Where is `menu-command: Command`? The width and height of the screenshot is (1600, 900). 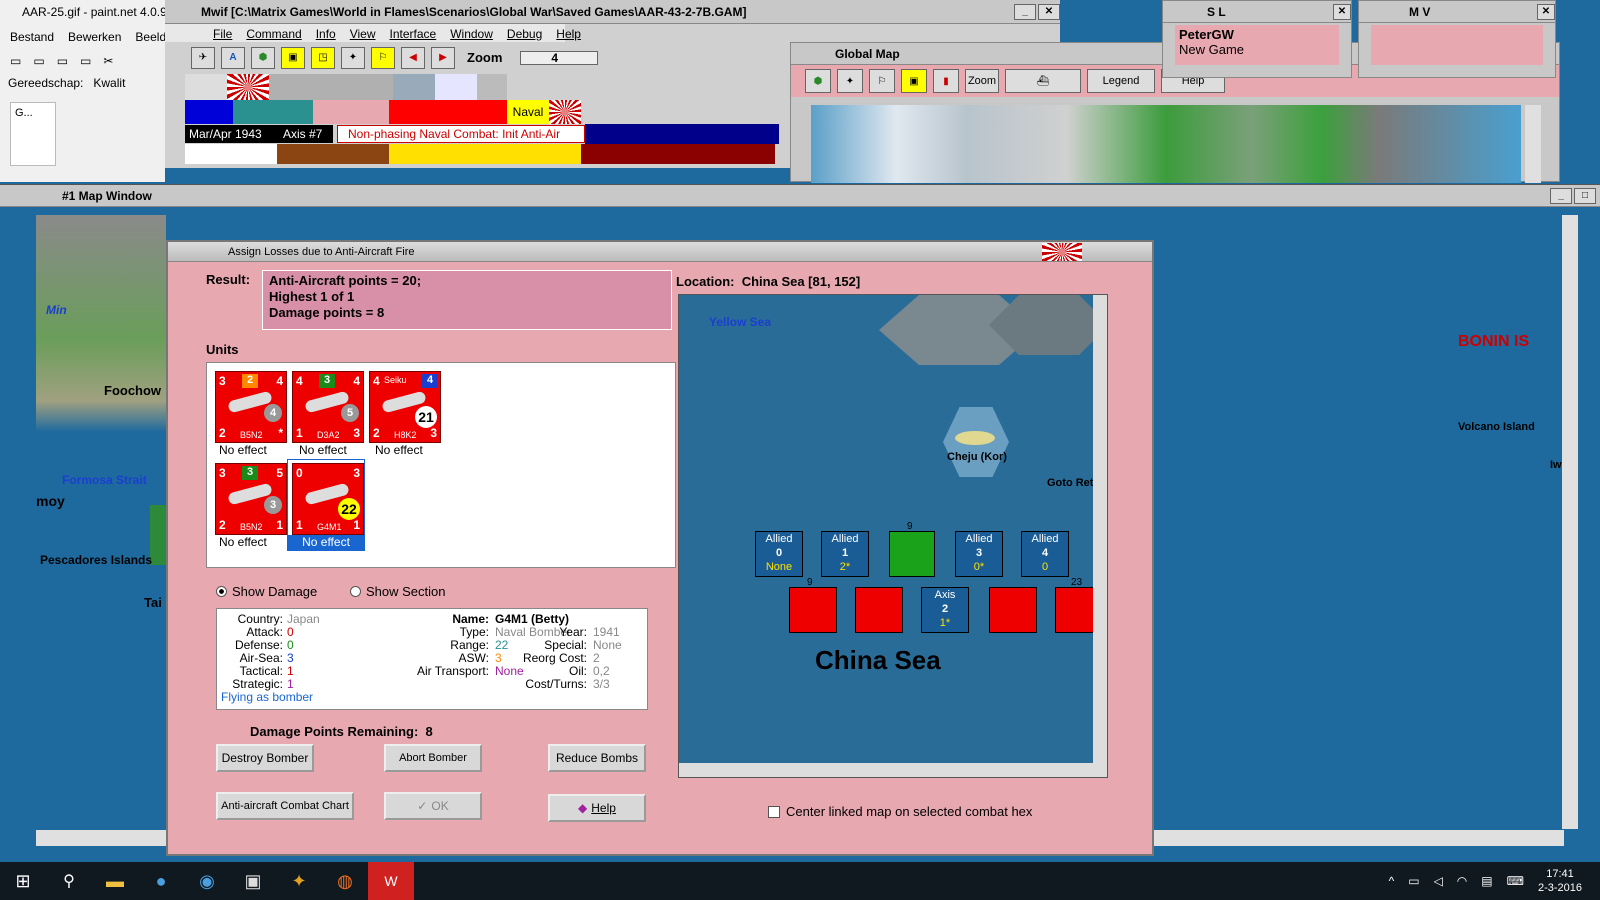 menu-command: Command is located at coordinates (273, 34).